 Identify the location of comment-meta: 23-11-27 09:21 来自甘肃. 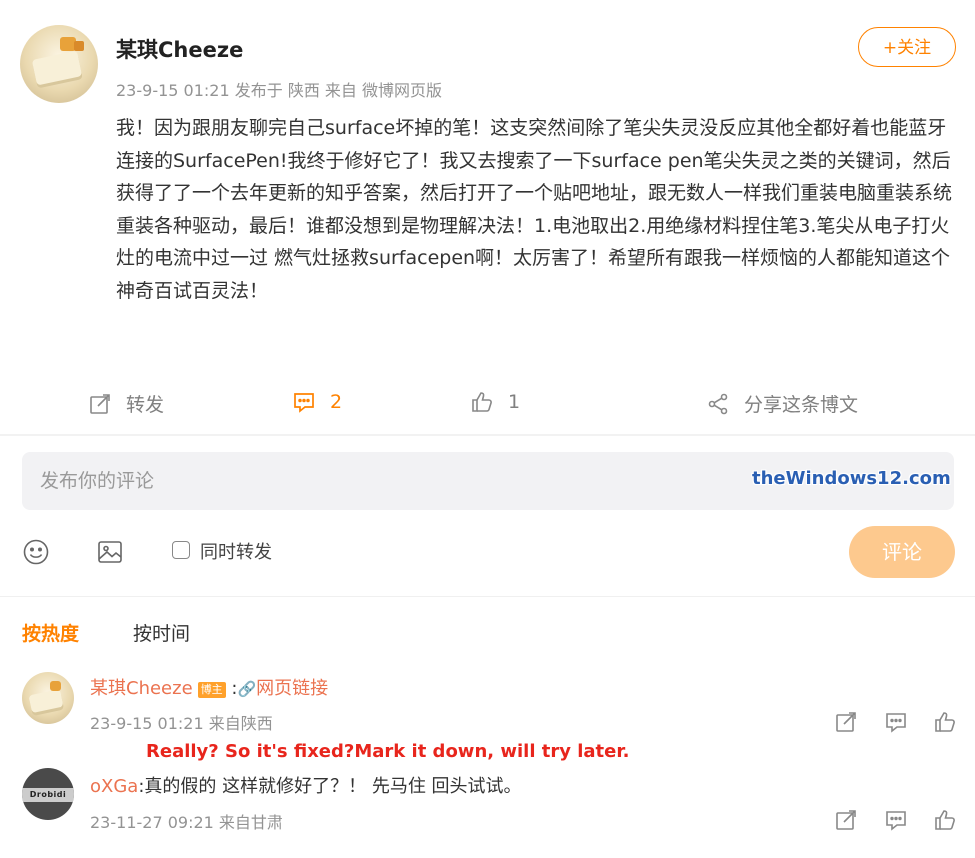
(186, 822).